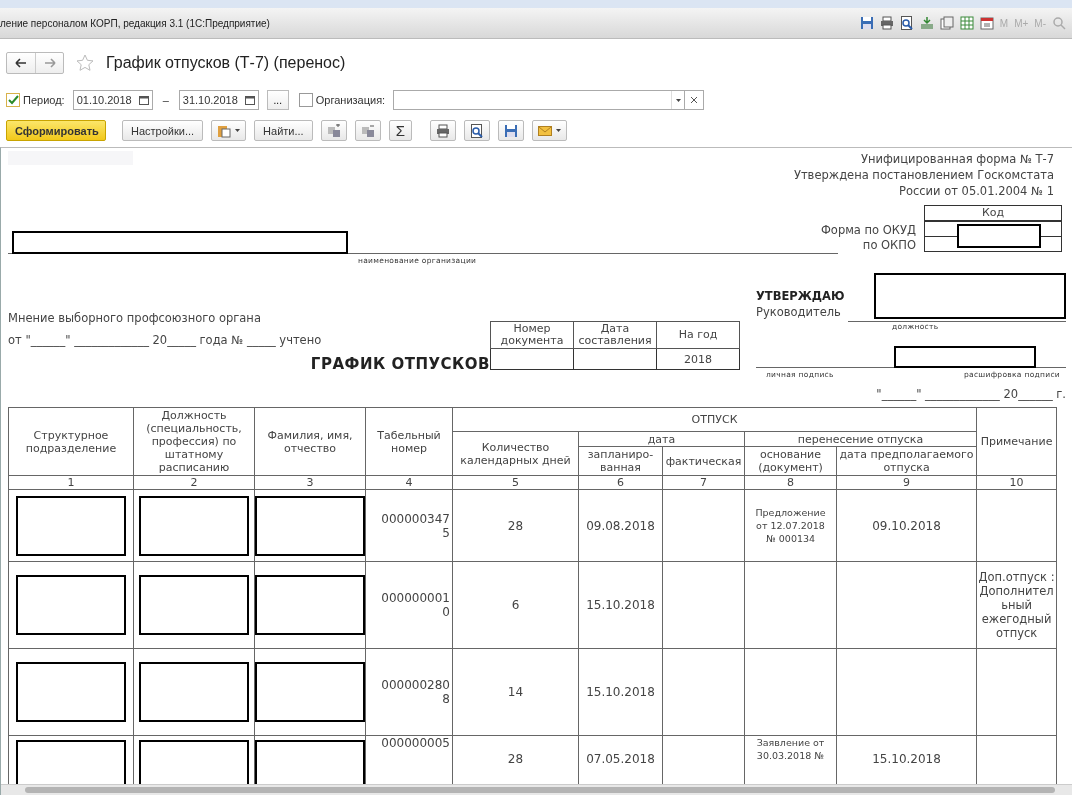 This screenshot has width=1072, height=795. I want to click on table-header: Табельный номер, so click(409, 441).